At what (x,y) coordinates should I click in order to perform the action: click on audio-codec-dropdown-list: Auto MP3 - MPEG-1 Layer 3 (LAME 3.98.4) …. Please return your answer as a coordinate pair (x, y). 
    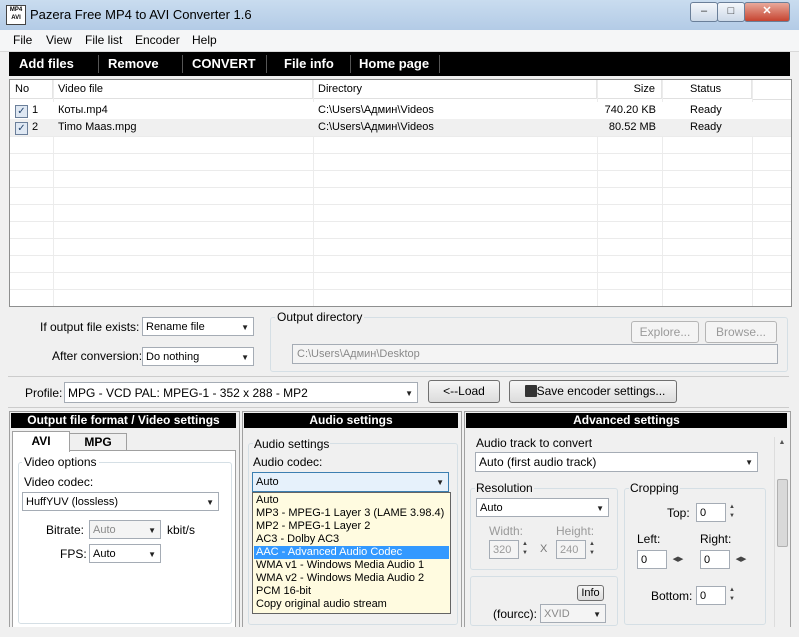
    Looking at the image, I should click on (351, 553).